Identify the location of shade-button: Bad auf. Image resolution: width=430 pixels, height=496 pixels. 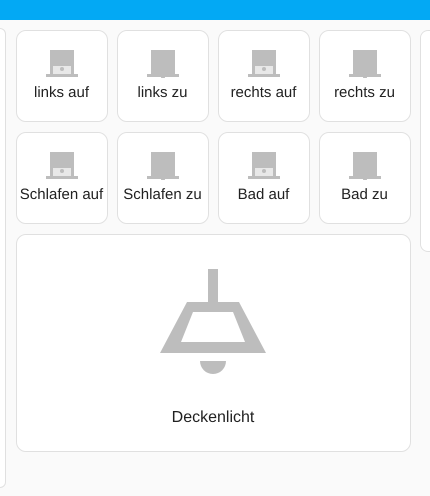
(264, 178).